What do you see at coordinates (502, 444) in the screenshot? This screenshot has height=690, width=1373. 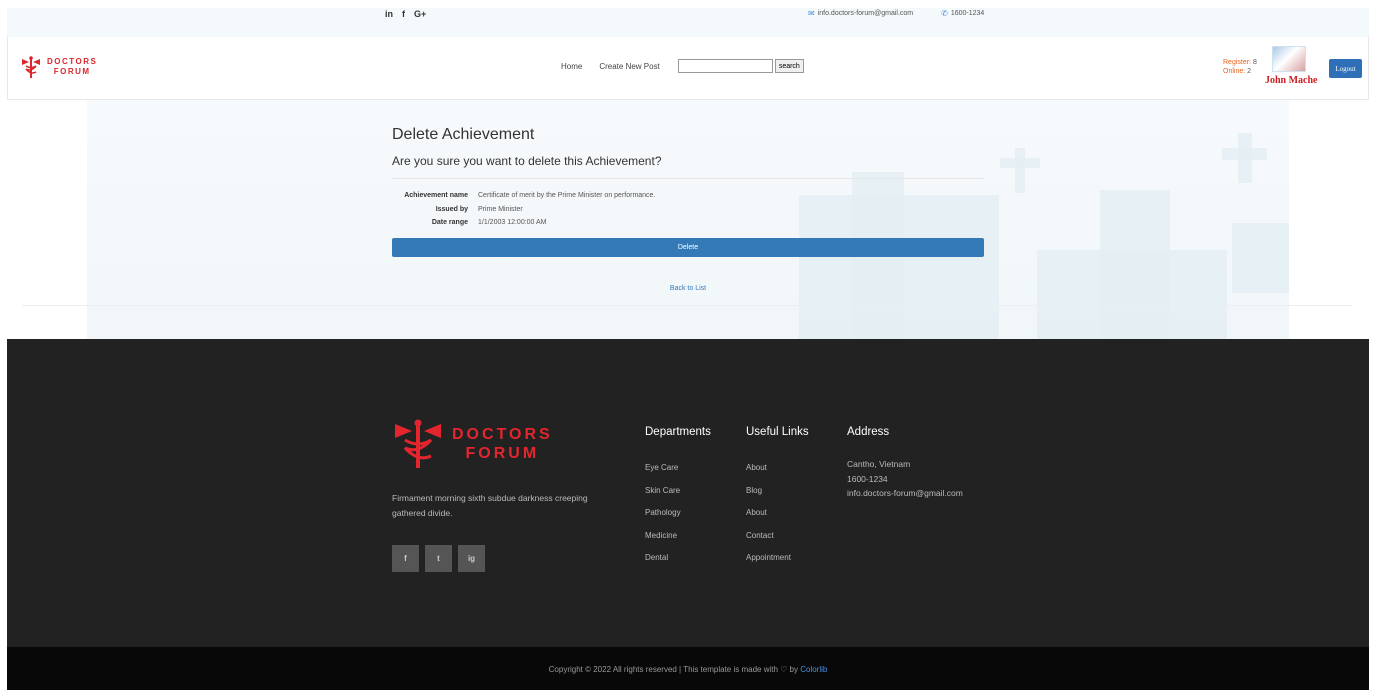 I see `footer-logo-wordmark: DOCTORS FORUM` at bounding box center [502, 444].